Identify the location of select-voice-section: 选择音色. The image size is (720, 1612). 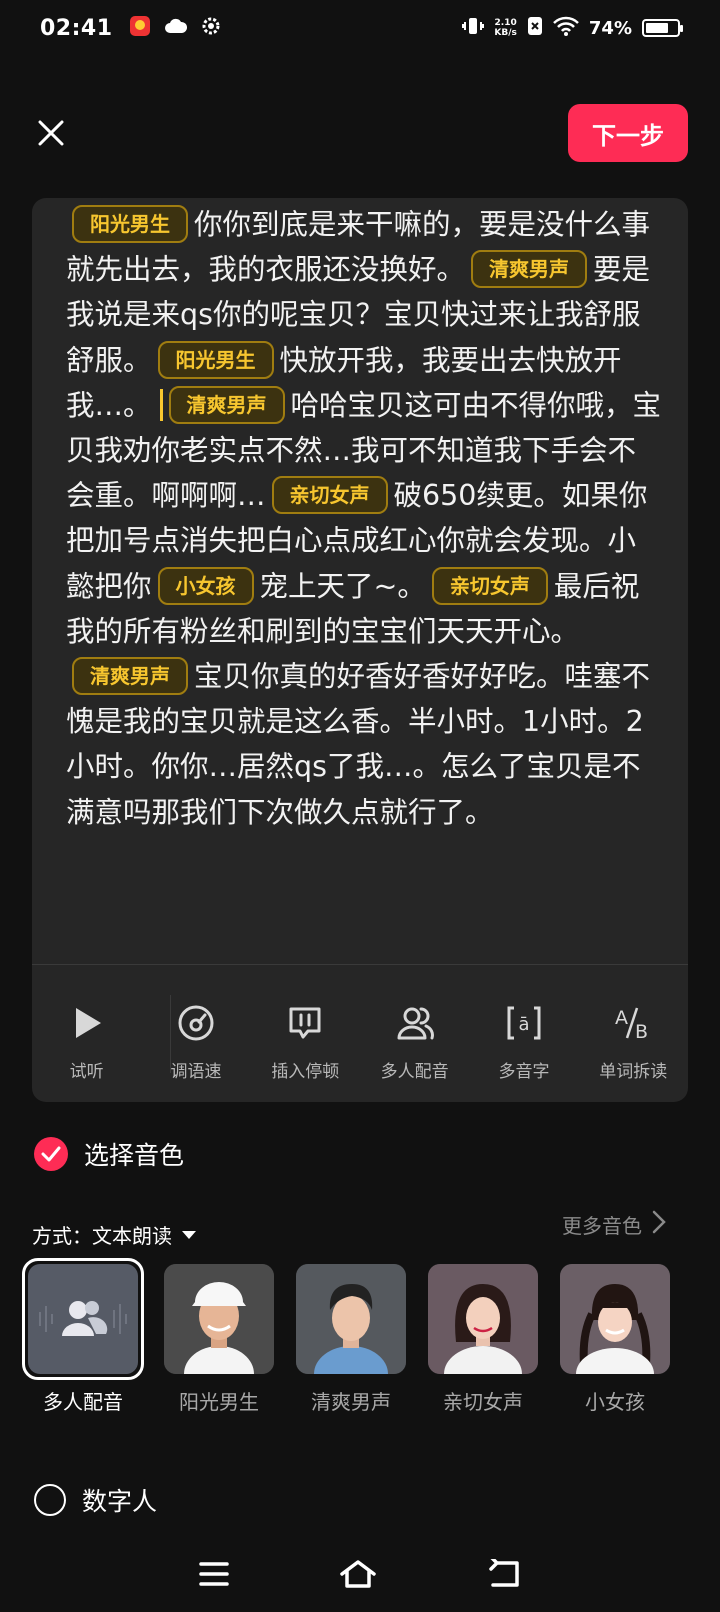
(109, 1154).